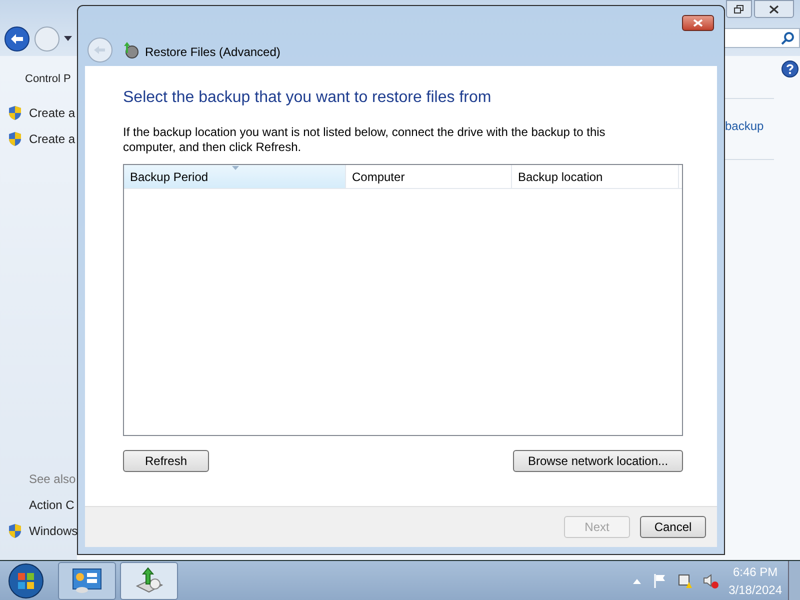 This screenshot has width=800, height=600. I want to click on control-panel-icon, so click(87, 581).